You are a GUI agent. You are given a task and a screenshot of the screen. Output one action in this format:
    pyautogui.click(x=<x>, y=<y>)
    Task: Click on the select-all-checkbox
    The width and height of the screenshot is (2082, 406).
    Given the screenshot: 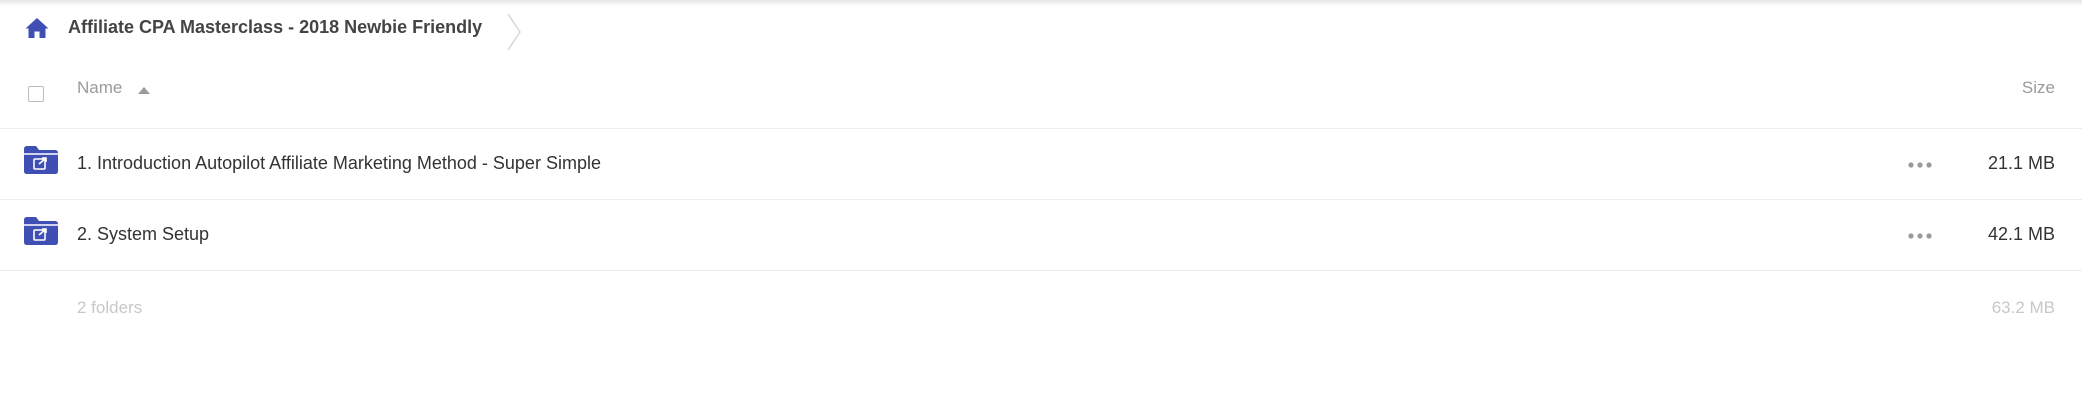 What is the action you would take?
    pyautogui.click(x=36, y=94)
    